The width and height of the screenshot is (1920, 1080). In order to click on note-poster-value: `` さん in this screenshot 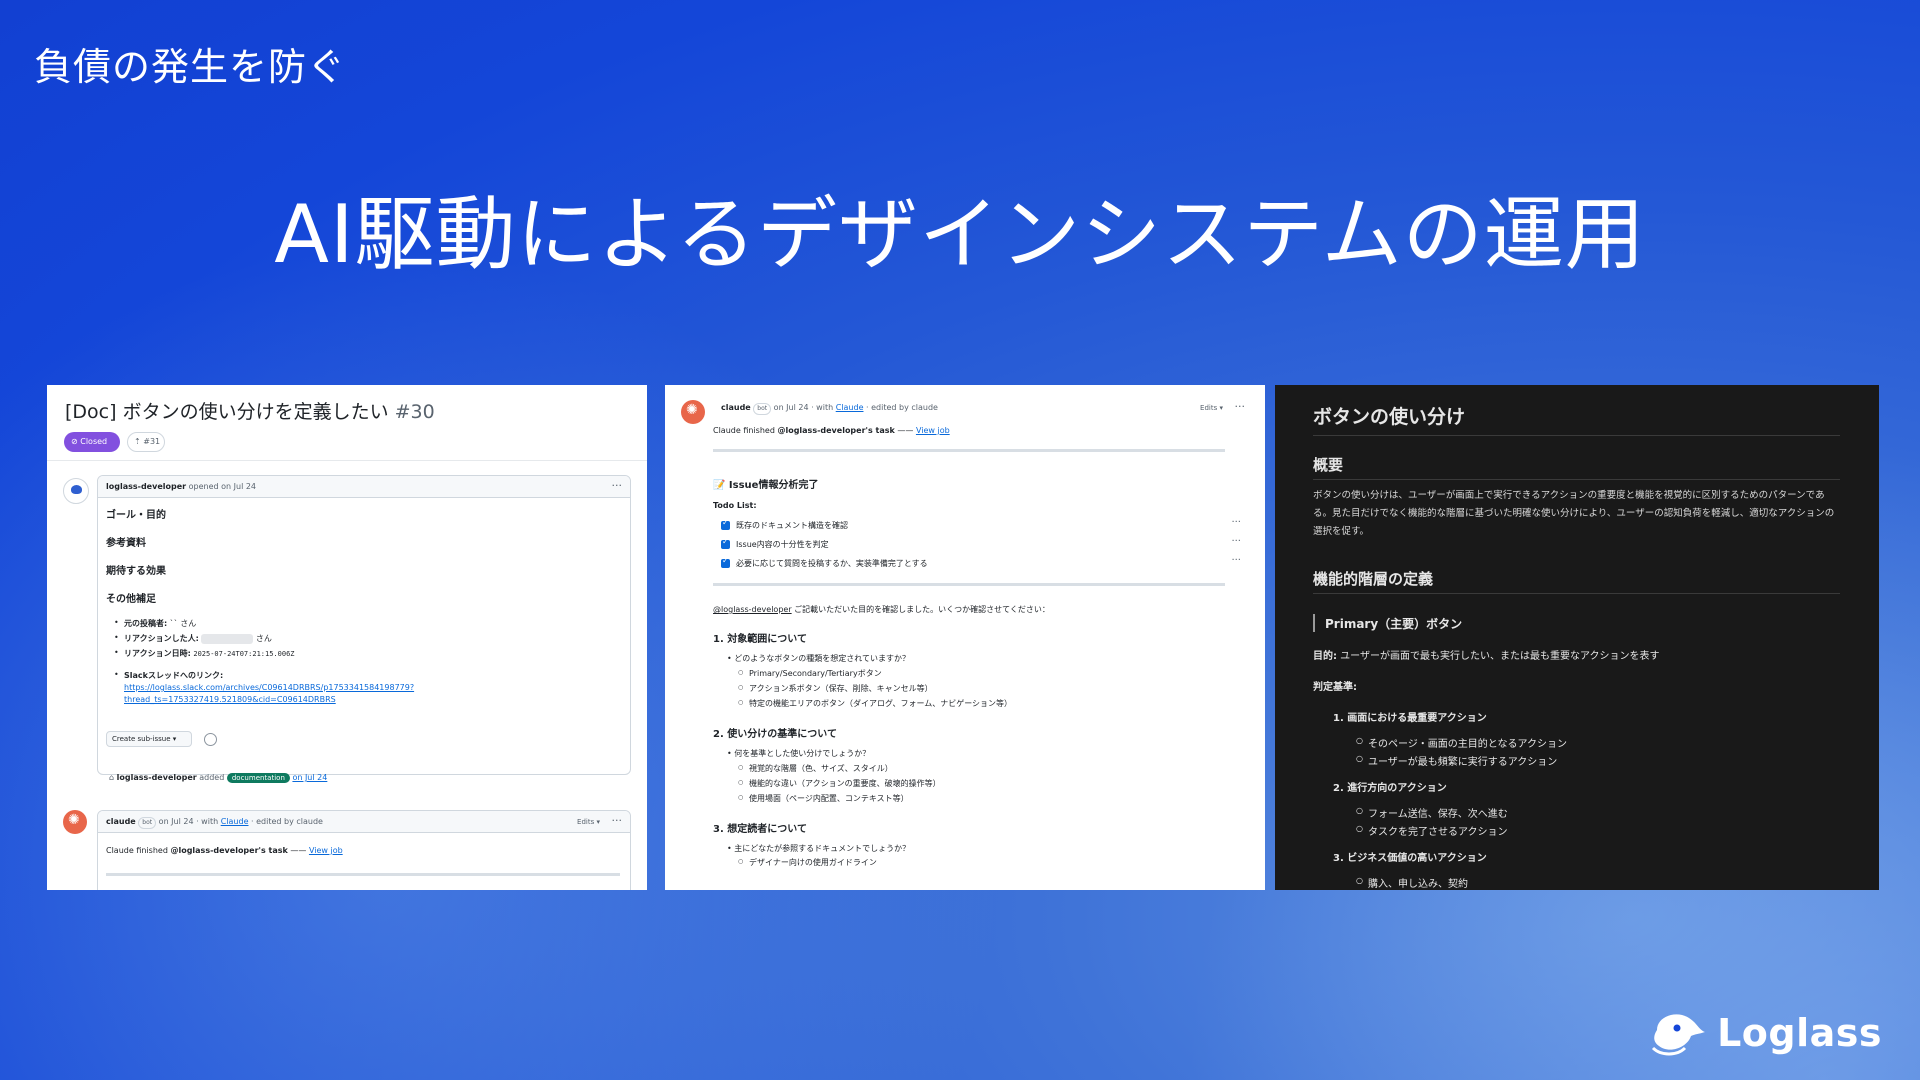, I will do `click(183, 623)`.